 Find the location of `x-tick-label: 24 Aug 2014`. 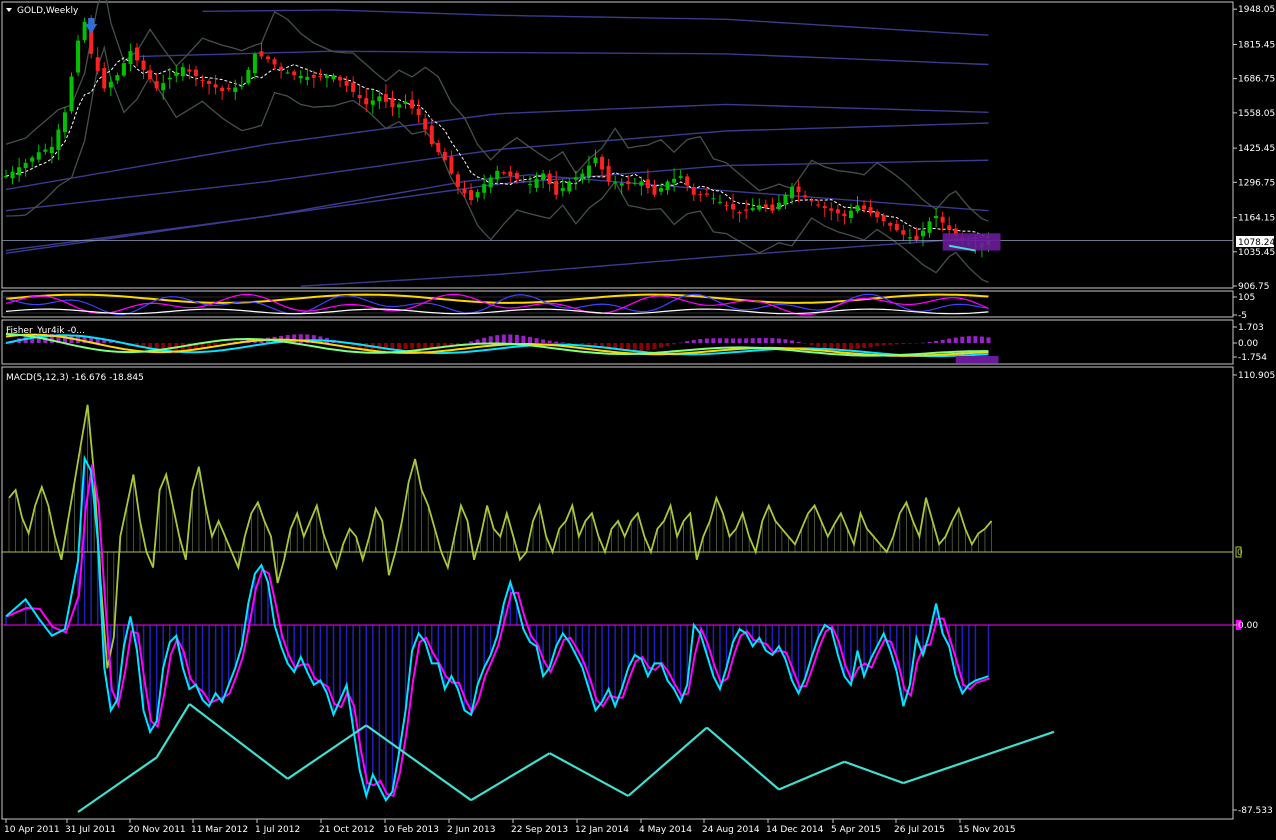

x-tick-label: 24 Aug 2014 is located at coordinates (731, 830).